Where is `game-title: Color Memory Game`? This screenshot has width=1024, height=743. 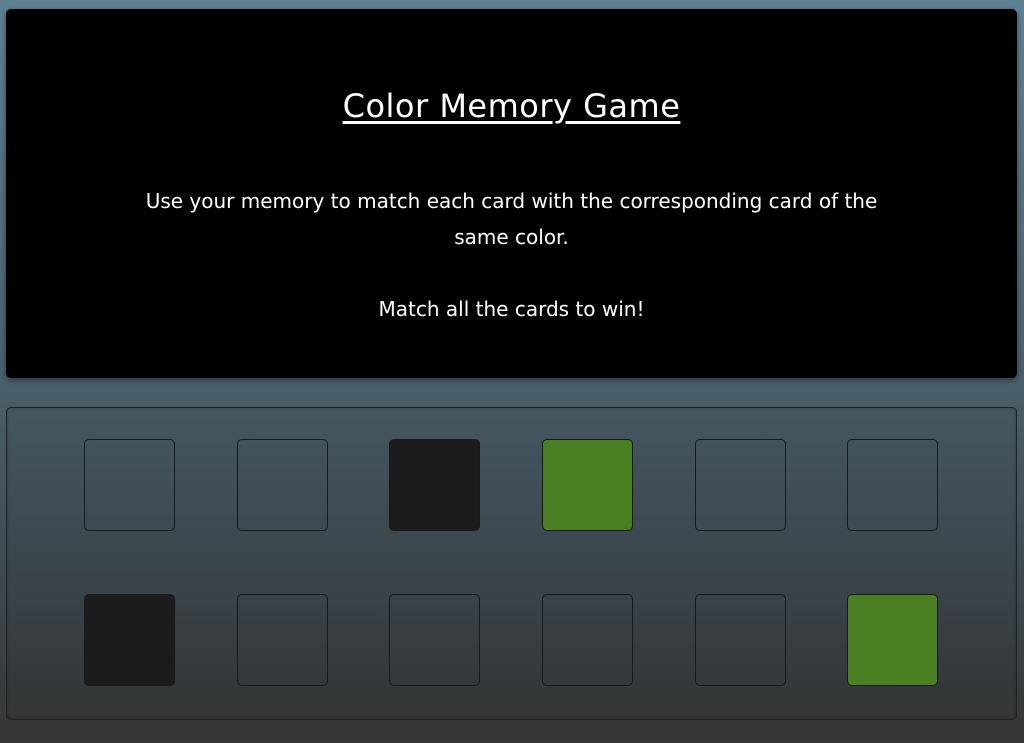
game-title: Color Memory Game is located at coordinates (511, 106).